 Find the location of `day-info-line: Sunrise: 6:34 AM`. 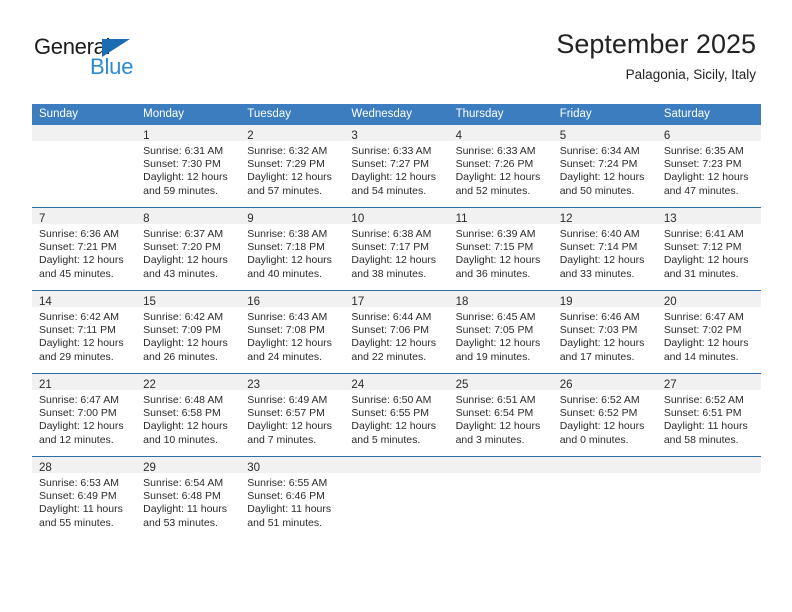

day-info-line: Sunrise: 6:34 AM is located at coordinates (599, 151).